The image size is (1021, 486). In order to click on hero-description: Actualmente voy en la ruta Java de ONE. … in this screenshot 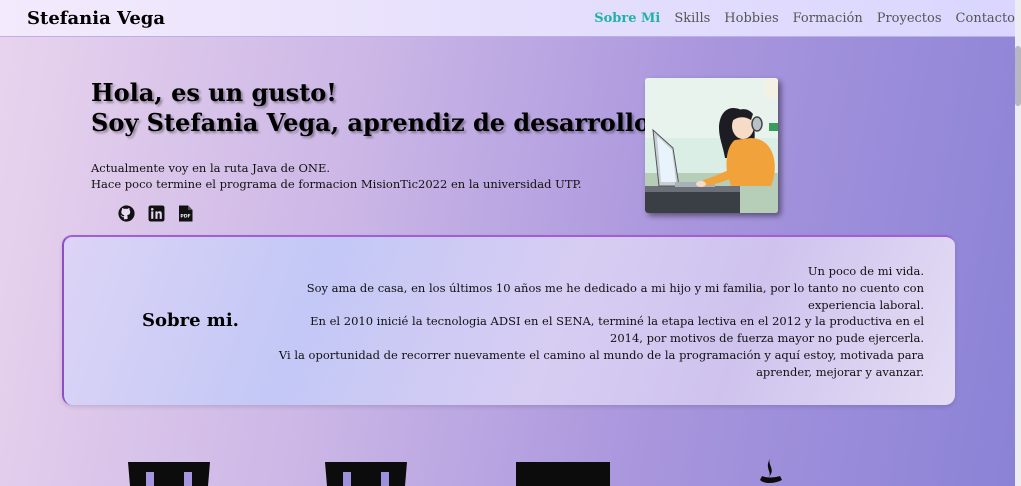, I will do `click(336, 176)`.